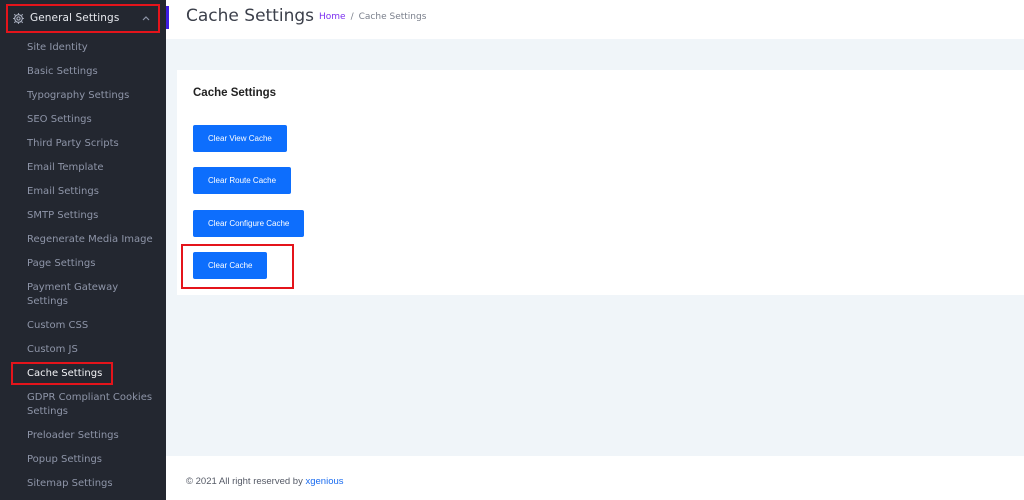 Image resolution: width=1024 pixels, height=500 pixels. I want to click on sidebar-item-site-identity: Site Identity, so click(80, 48).